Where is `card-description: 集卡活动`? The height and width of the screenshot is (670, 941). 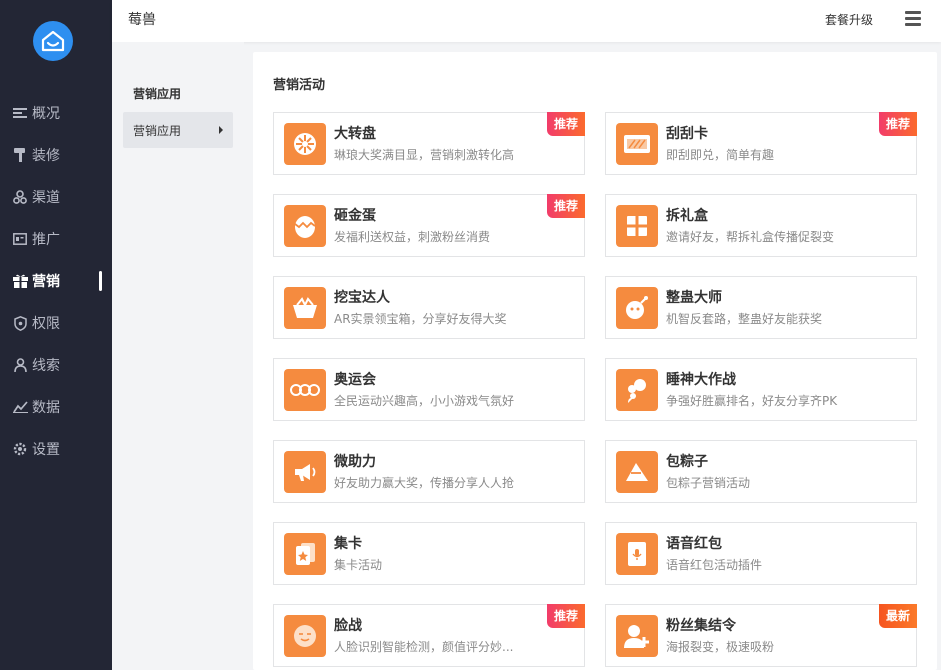
card-description: 集卡活动 is located at coordinates (358, 565).